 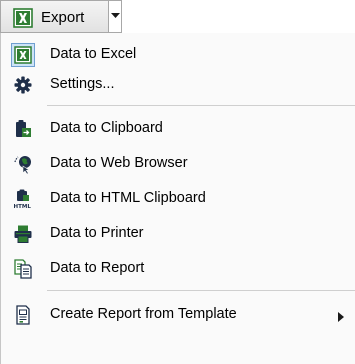 I want to click on menu-item-label: Data to HTML Clipboard, so click(x=128, y=198).